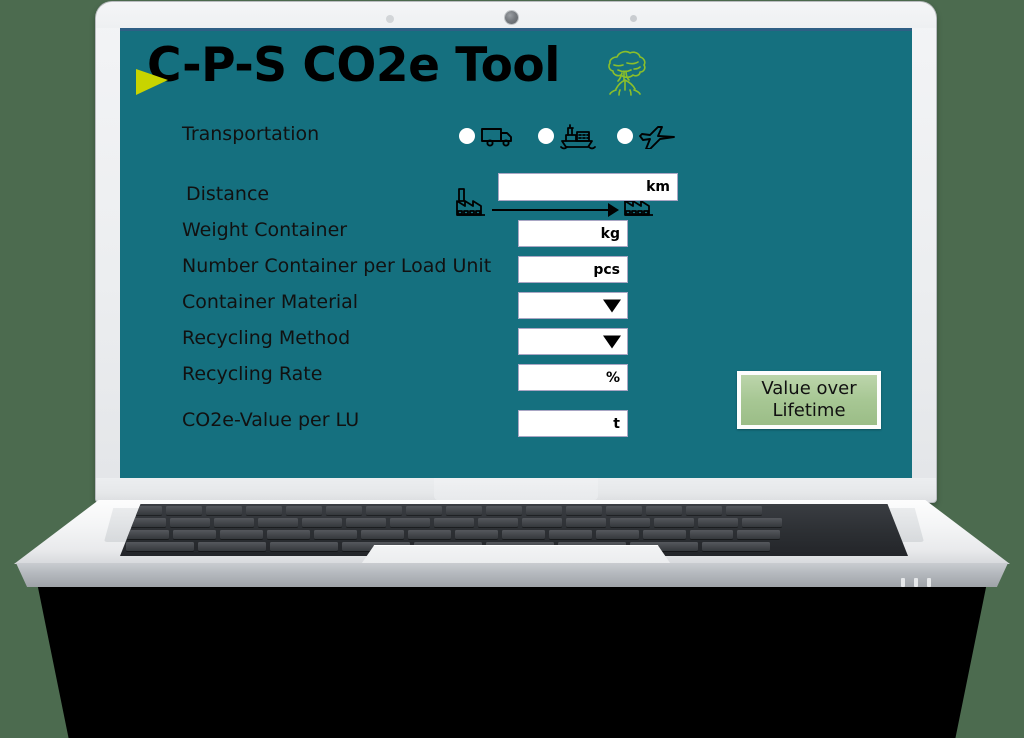  Describe the element at coordinates (467, 136) in the screenshot. I see `radio-truck` at that location.